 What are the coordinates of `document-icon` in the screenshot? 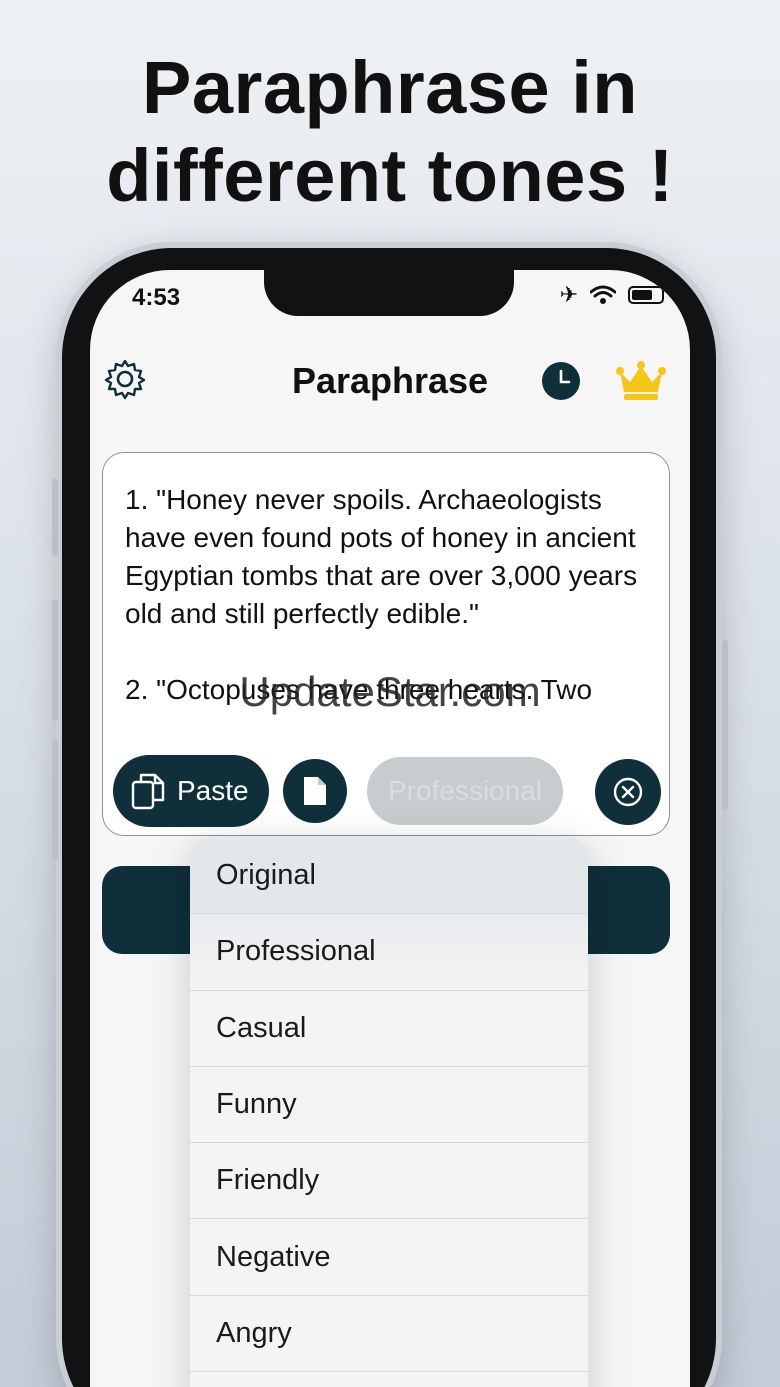 It's located at (315, 791).